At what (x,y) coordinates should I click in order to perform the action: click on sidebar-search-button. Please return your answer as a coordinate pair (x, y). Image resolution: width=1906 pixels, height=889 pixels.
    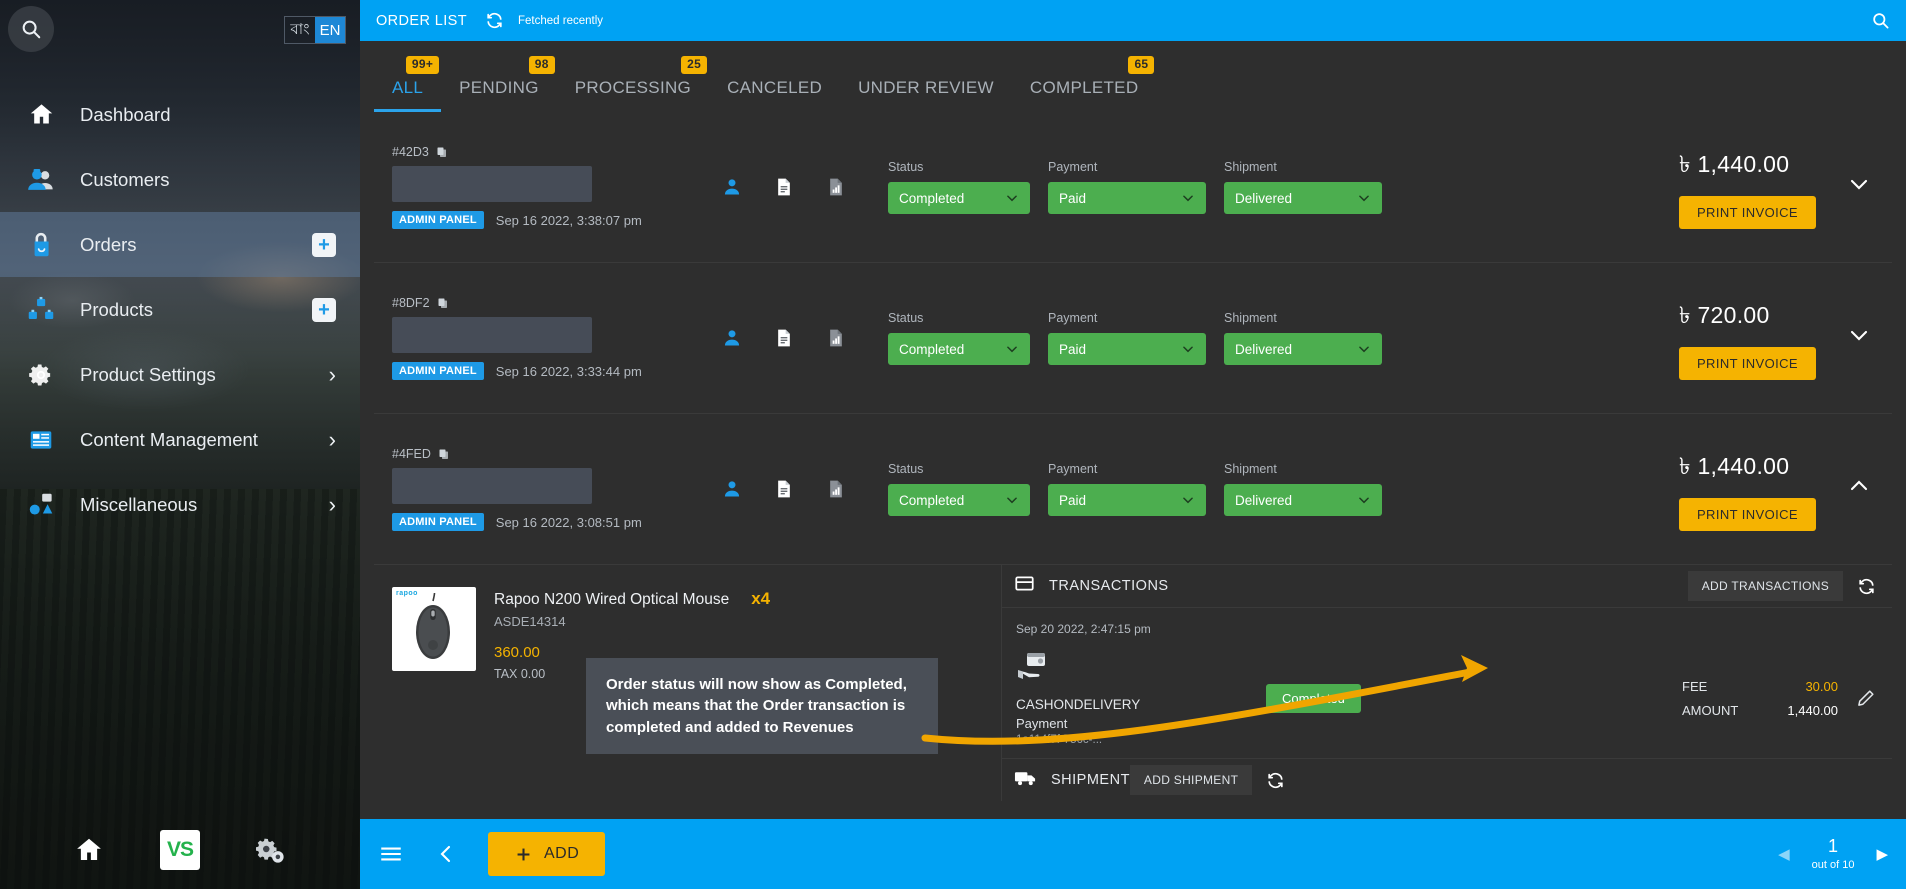
    Looking at the image, I should click on (31, 29).